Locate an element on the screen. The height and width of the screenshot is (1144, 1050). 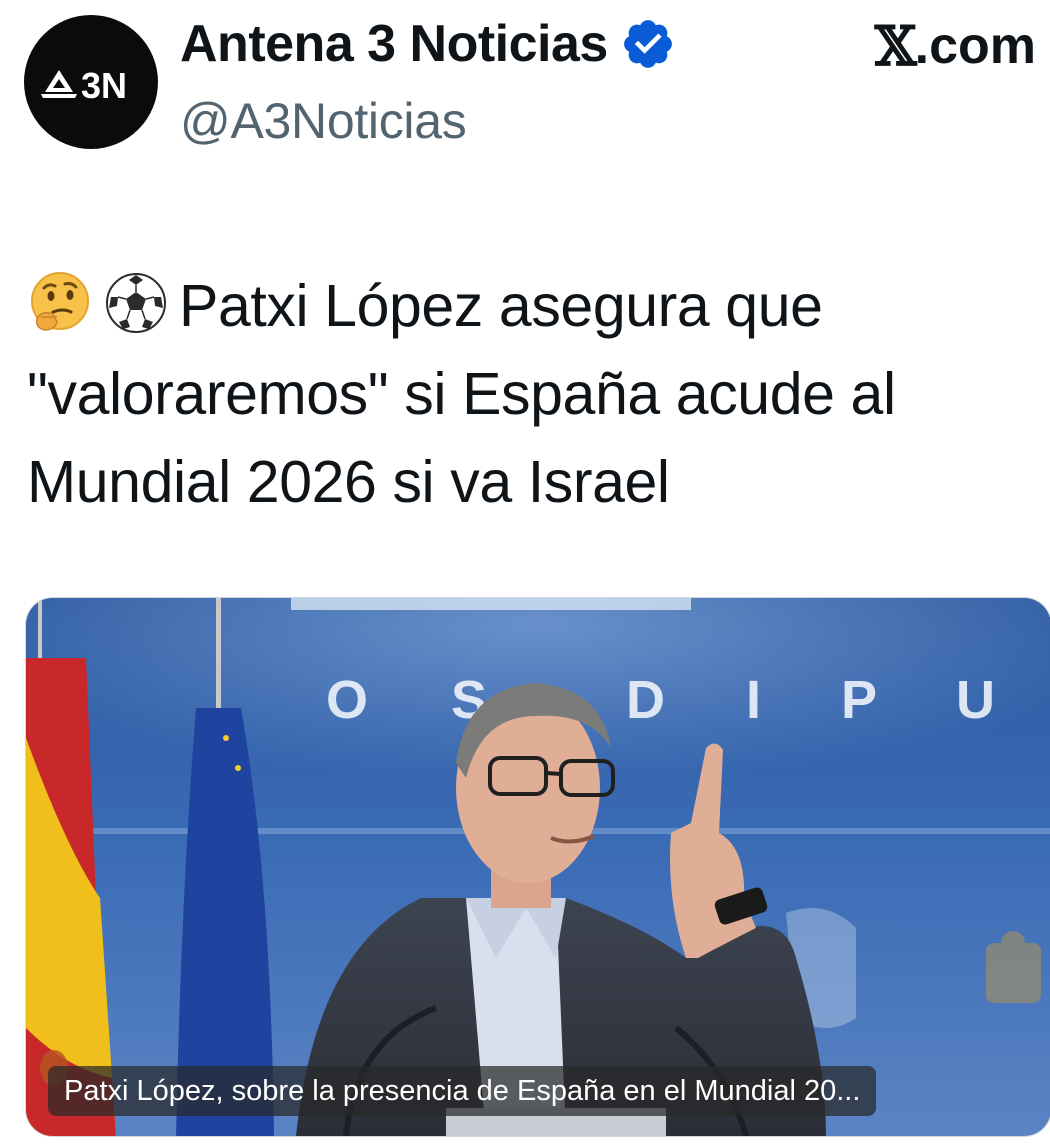
tweet-line-2: "valoraremos" si España acude al is located at coordinates (461, 394).